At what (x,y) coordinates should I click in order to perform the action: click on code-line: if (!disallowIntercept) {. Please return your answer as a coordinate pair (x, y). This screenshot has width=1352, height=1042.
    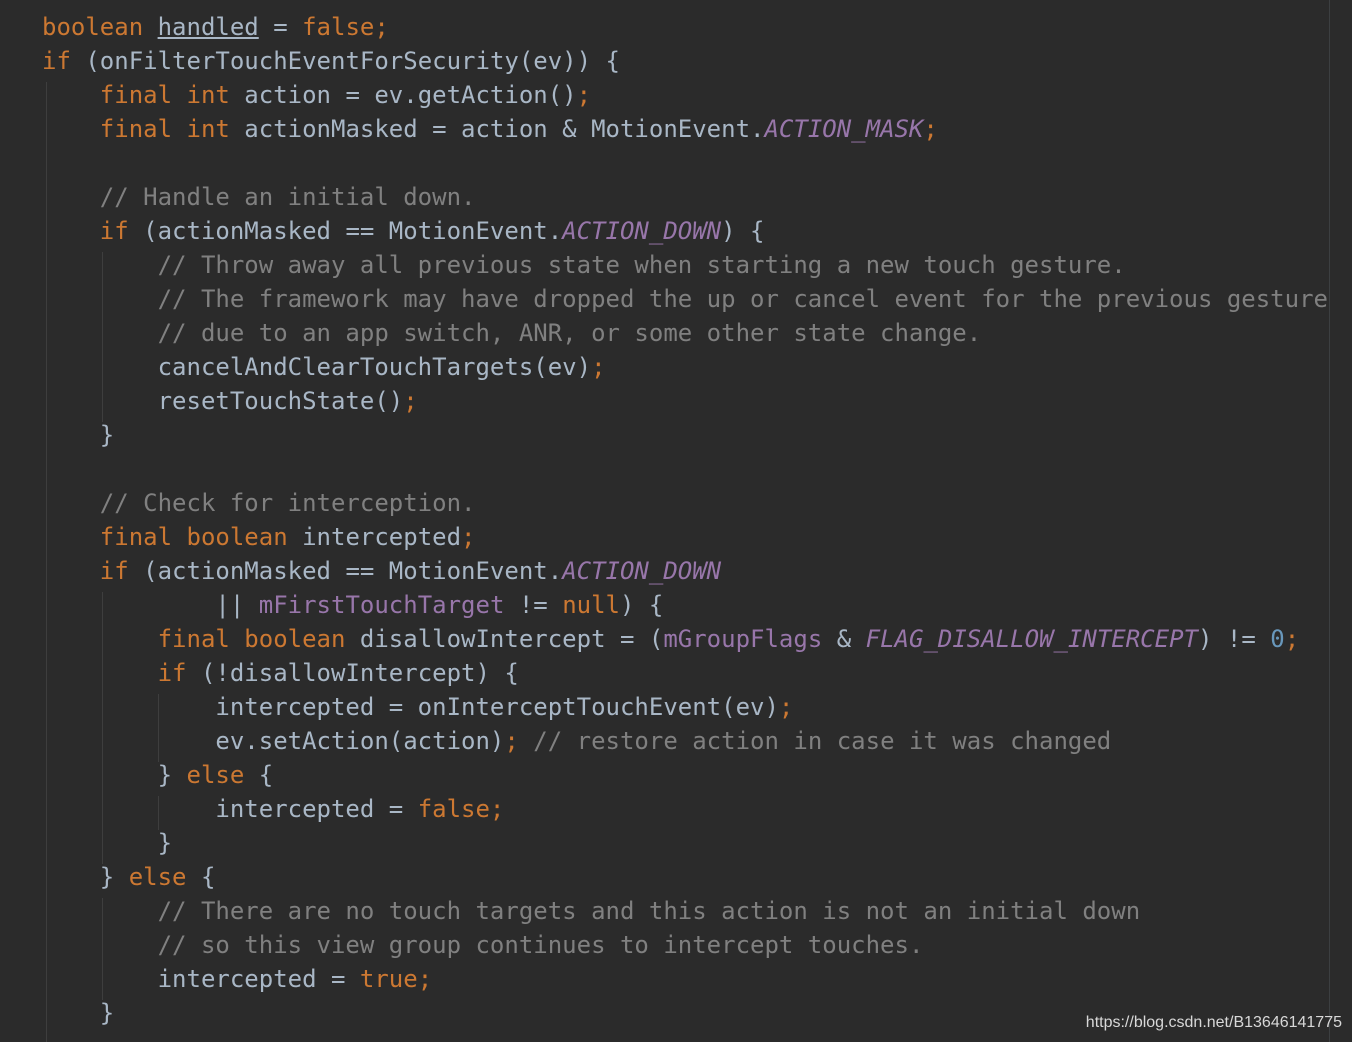
    Looking at the image, I should click on (685, 673).